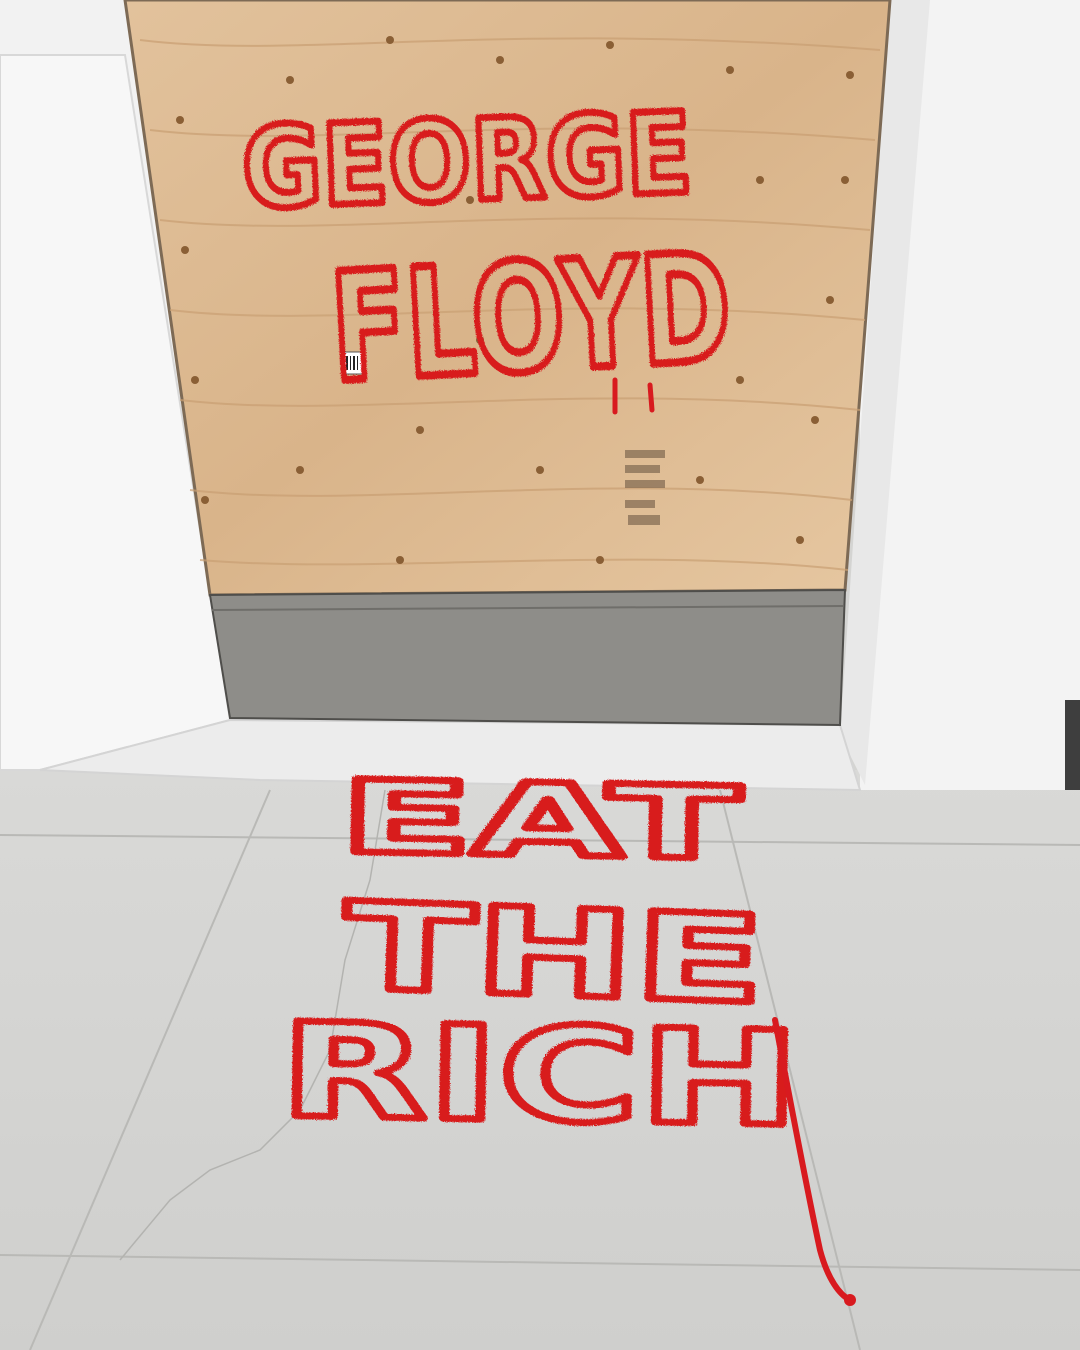  What do you see at coordinates (1072, 745) in the screenshot?
I see `wall-right-edge` at bounding box center [1072, 745].